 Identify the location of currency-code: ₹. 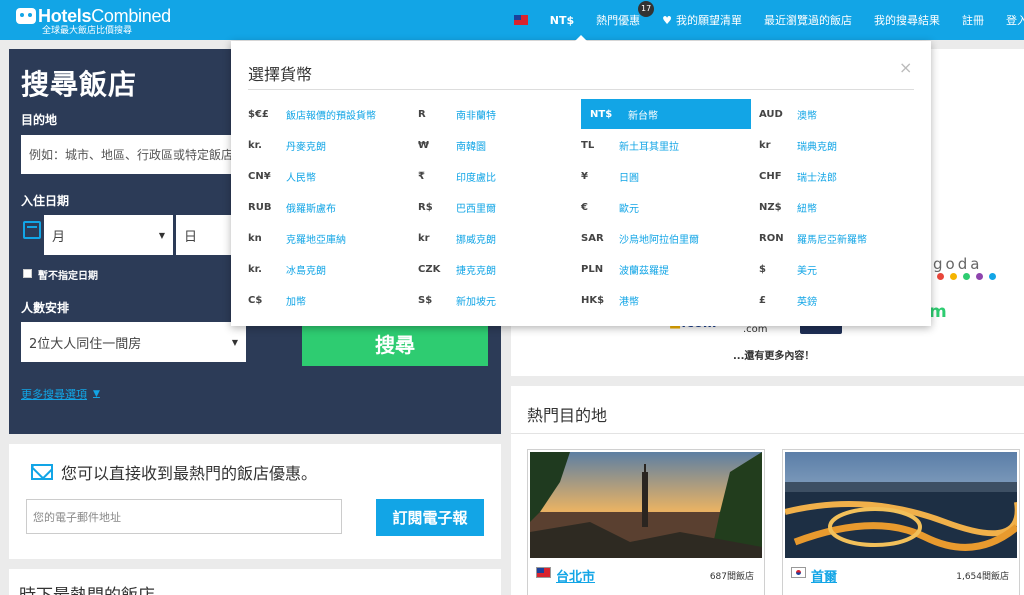
(421, 176).